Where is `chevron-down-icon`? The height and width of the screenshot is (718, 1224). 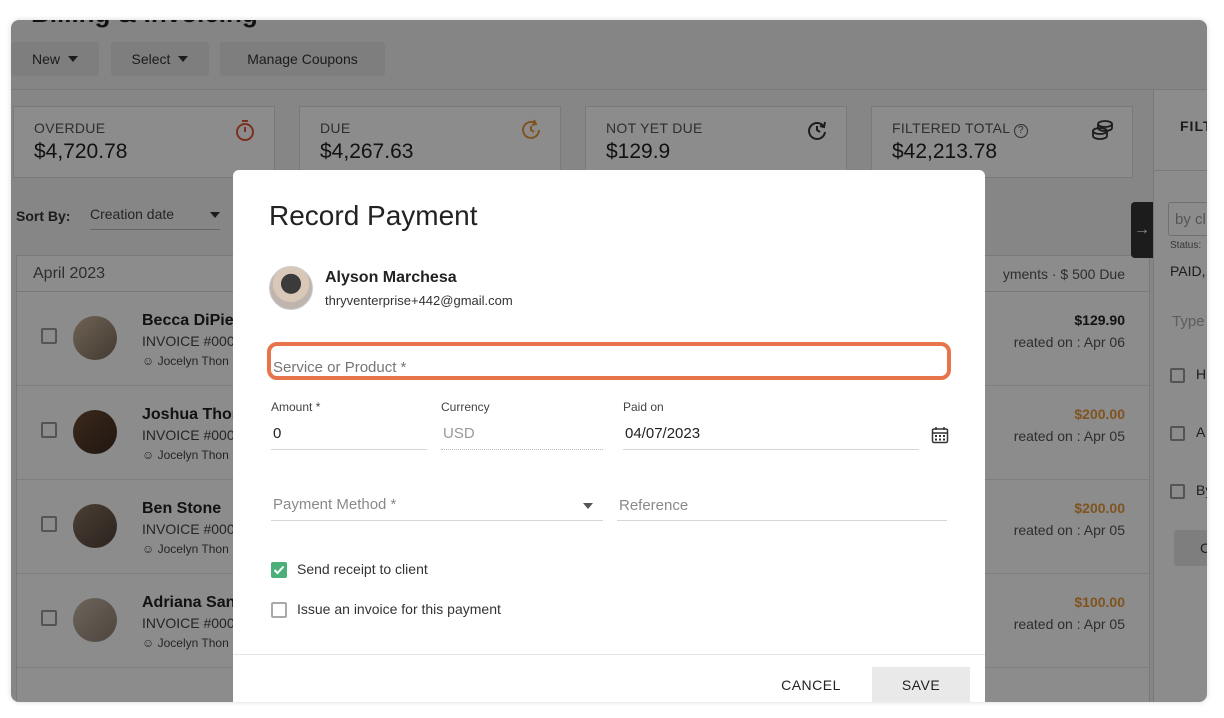 chevron-down-icon is located at coordinates (588, 506).